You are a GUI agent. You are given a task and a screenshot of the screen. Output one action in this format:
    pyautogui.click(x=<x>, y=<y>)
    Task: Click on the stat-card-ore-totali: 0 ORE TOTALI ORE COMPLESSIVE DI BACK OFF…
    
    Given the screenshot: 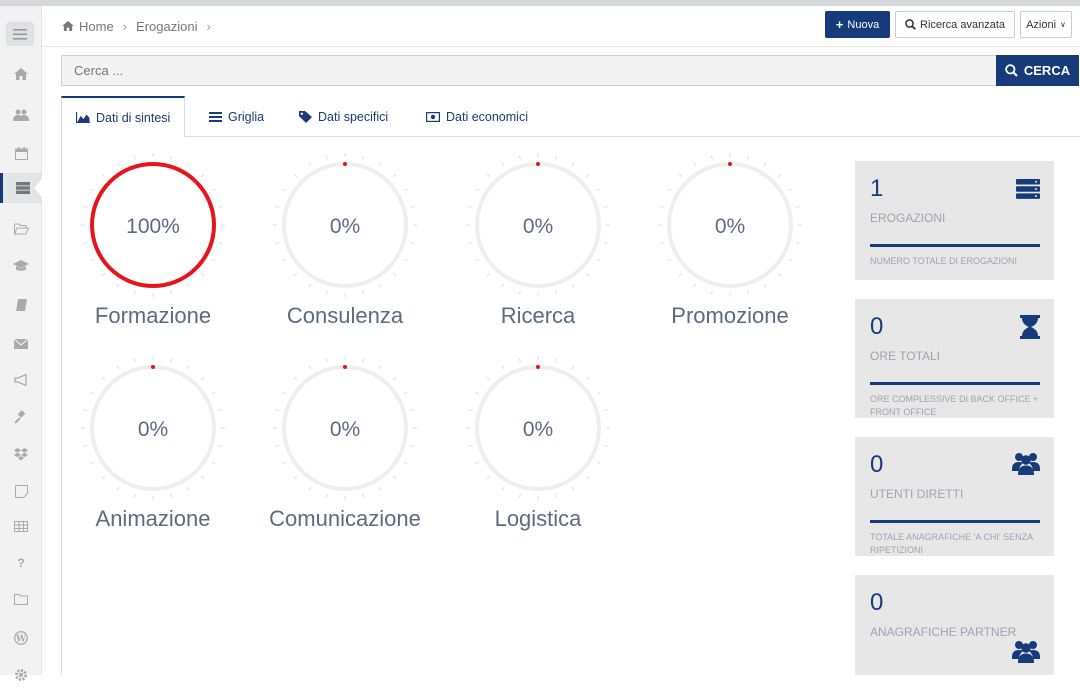 What is the action you would take?
    pyautogui.click(x=954, y=358)
    